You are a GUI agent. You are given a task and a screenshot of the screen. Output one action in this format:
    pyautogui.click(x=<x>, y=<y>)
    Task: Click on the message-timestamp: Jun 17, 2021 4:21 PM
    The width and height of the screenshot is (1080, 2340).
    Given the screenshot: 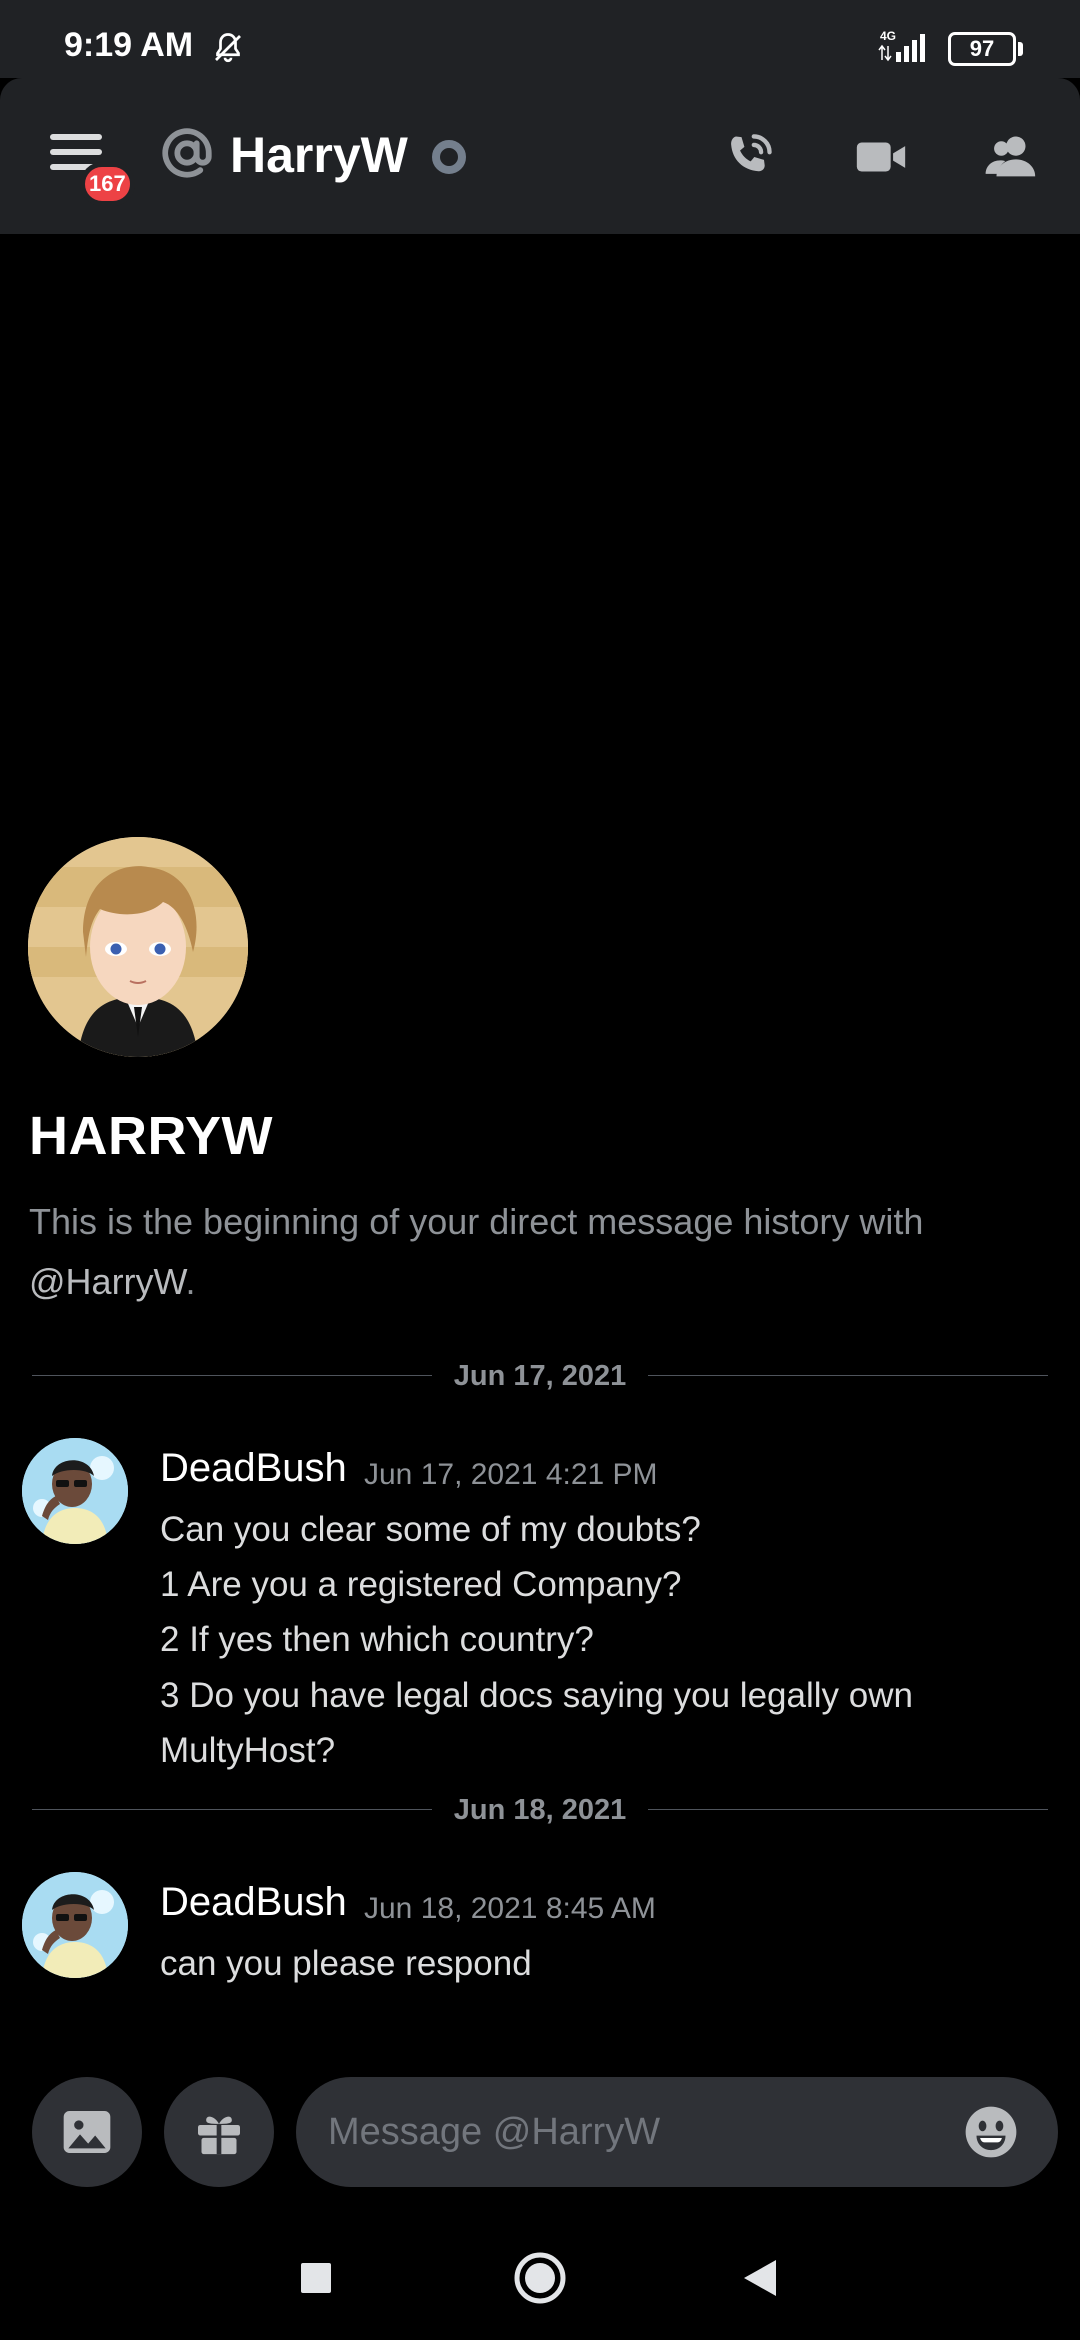 What is the action you would take?
    pyautogui.click(x=511, y=1474)
    